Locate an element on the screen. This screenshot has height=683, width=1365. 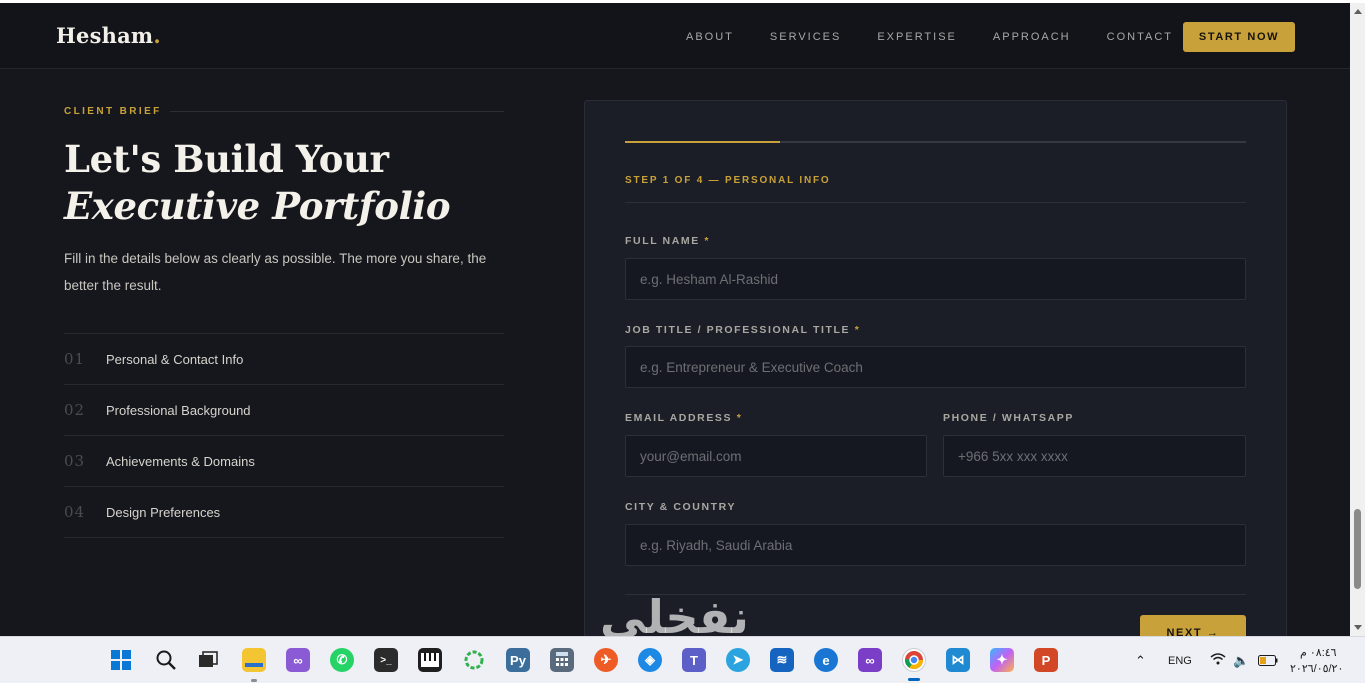
postman-icon: ✈ is located at coordinates (606, 660).